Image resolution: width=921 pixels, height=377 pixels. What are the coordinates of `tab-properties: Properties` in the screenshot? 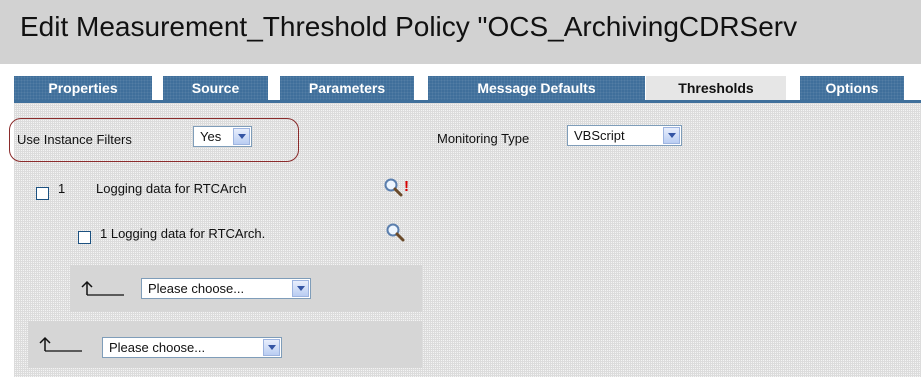 It's located at (83, 88).